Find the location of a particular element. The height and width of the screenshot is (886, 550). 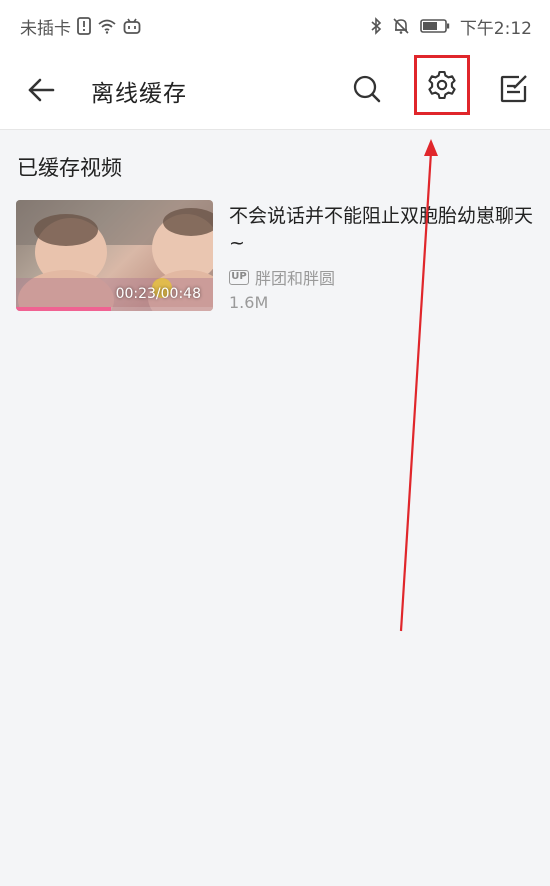

annotation-arrow is located at coordinates (418, 385).